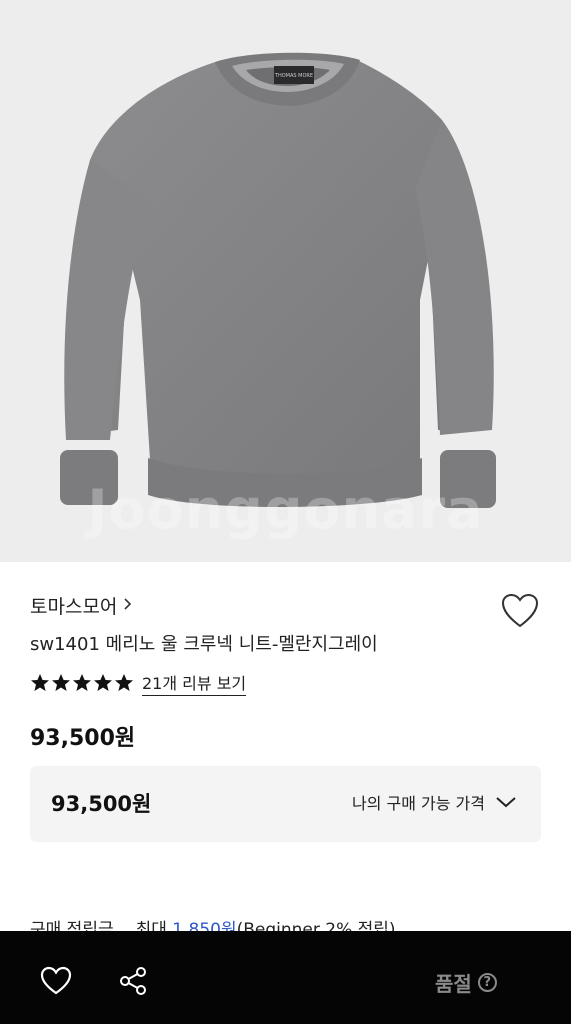  Describe the element at coordinates (101, 804) in the screenshot. I see `my-price-value: 93,500원` at that location.